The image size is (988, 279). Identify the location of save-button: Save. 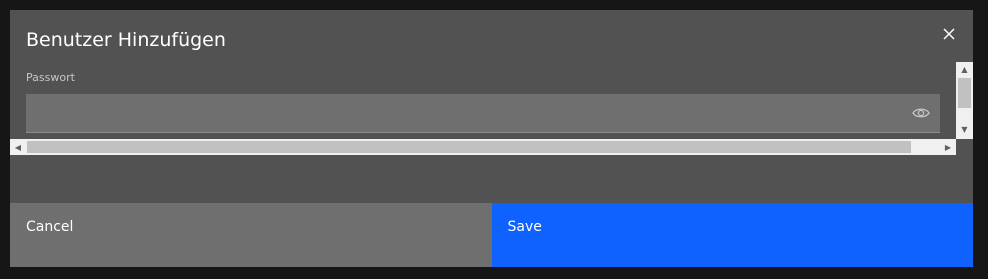
(732, 235).